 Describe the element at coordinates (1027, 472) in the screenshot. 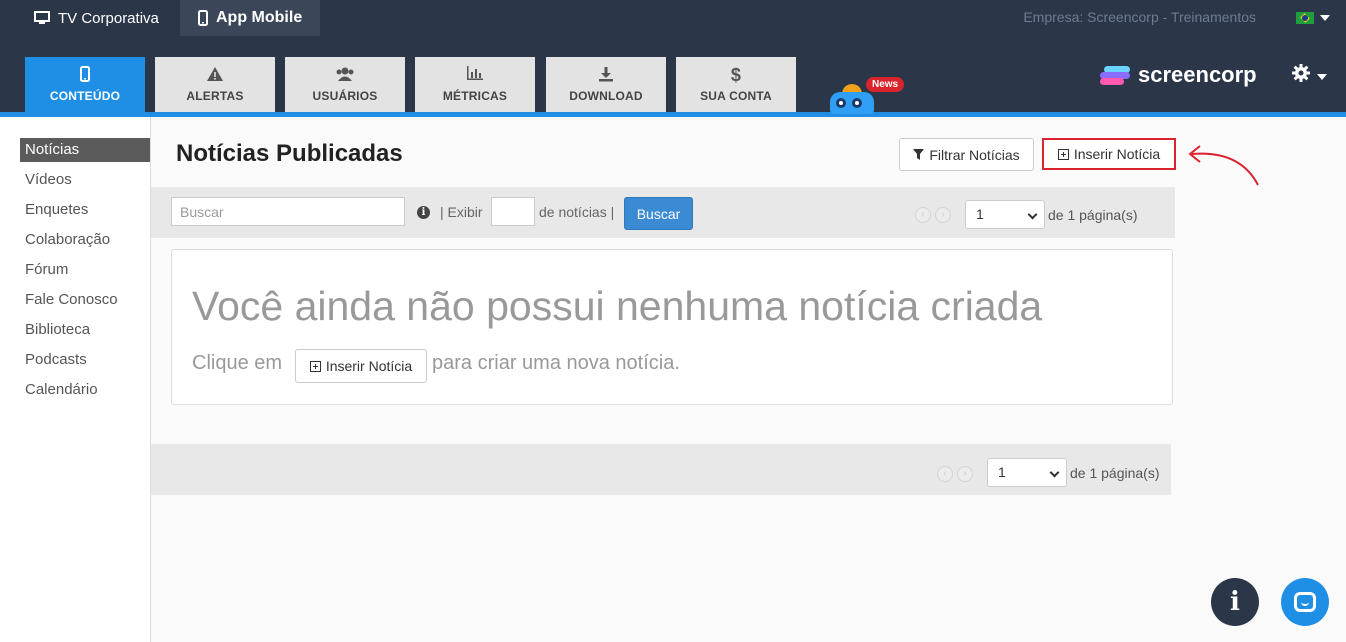

I see `bottom-page-select: 1` at that location.